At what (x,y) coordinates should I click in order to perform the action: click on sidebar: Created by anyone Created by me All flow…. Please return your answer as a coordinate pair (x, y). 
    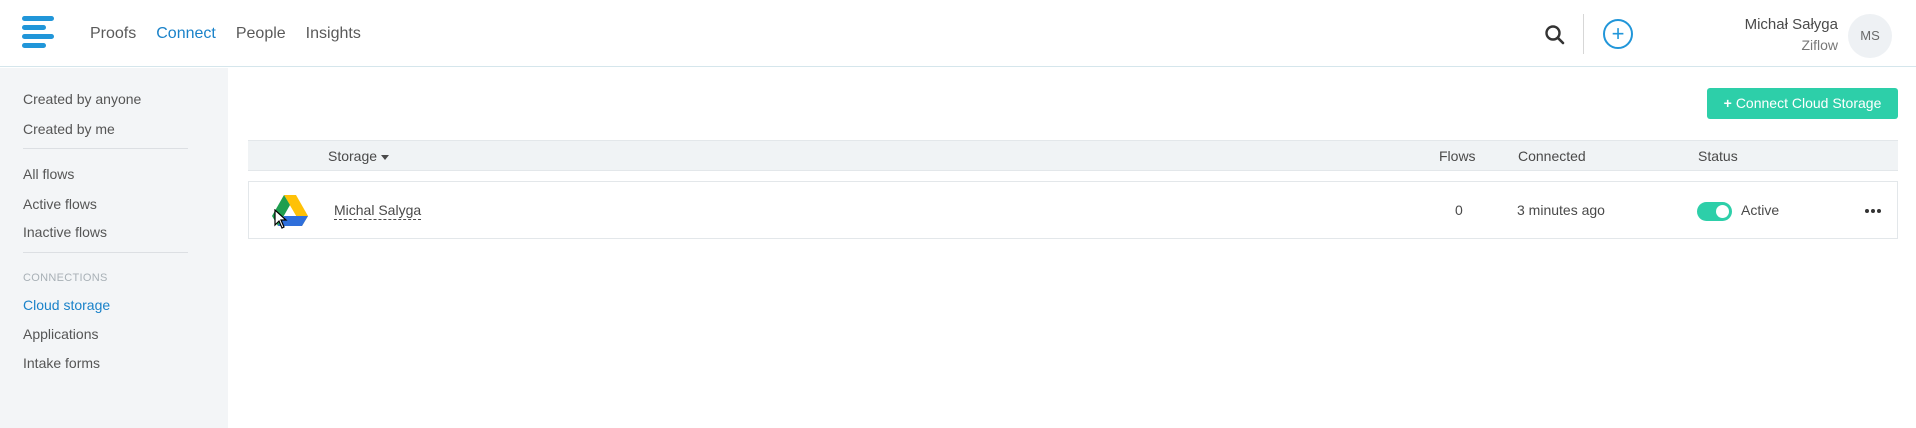
    Looking at the image, I should click on (114, 248).